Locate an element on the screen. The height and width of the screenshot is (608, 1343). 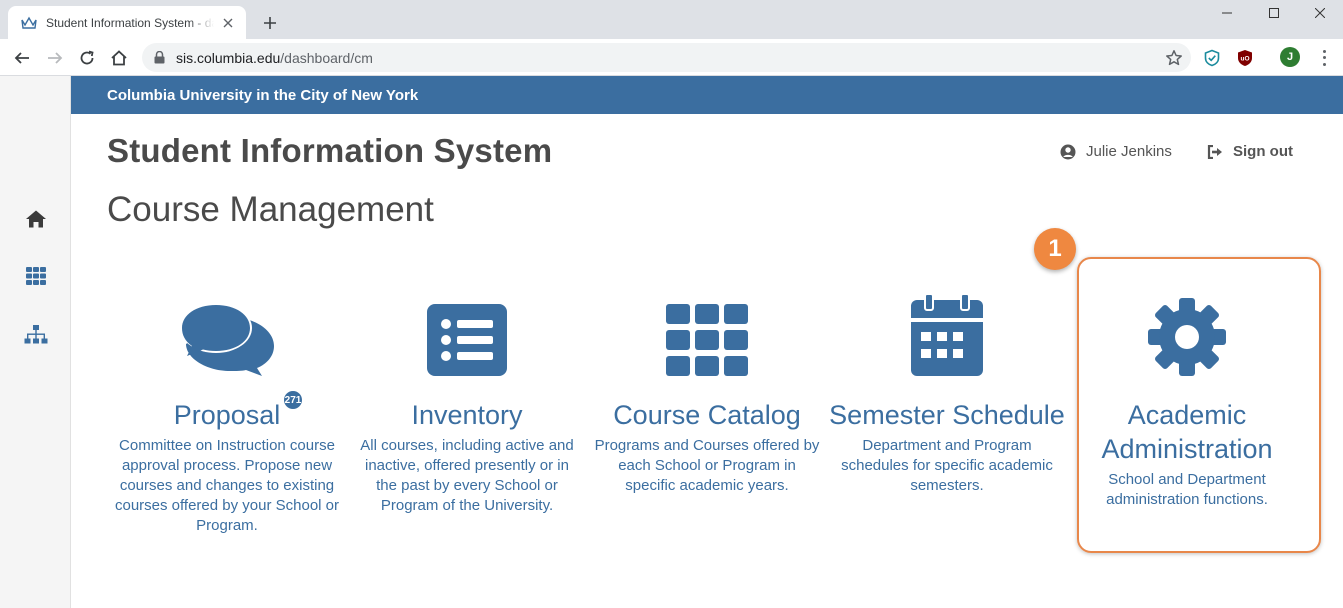
reload-icon is located at coordinates (87, 57).